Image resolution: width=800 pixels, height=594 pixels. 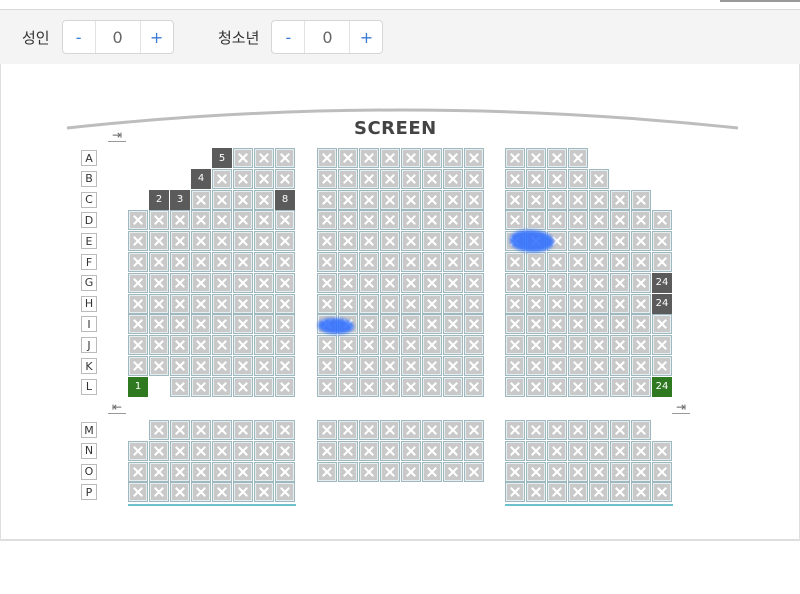 I want to click on selected-seat-G24: 24, so click(x=662, y=282).